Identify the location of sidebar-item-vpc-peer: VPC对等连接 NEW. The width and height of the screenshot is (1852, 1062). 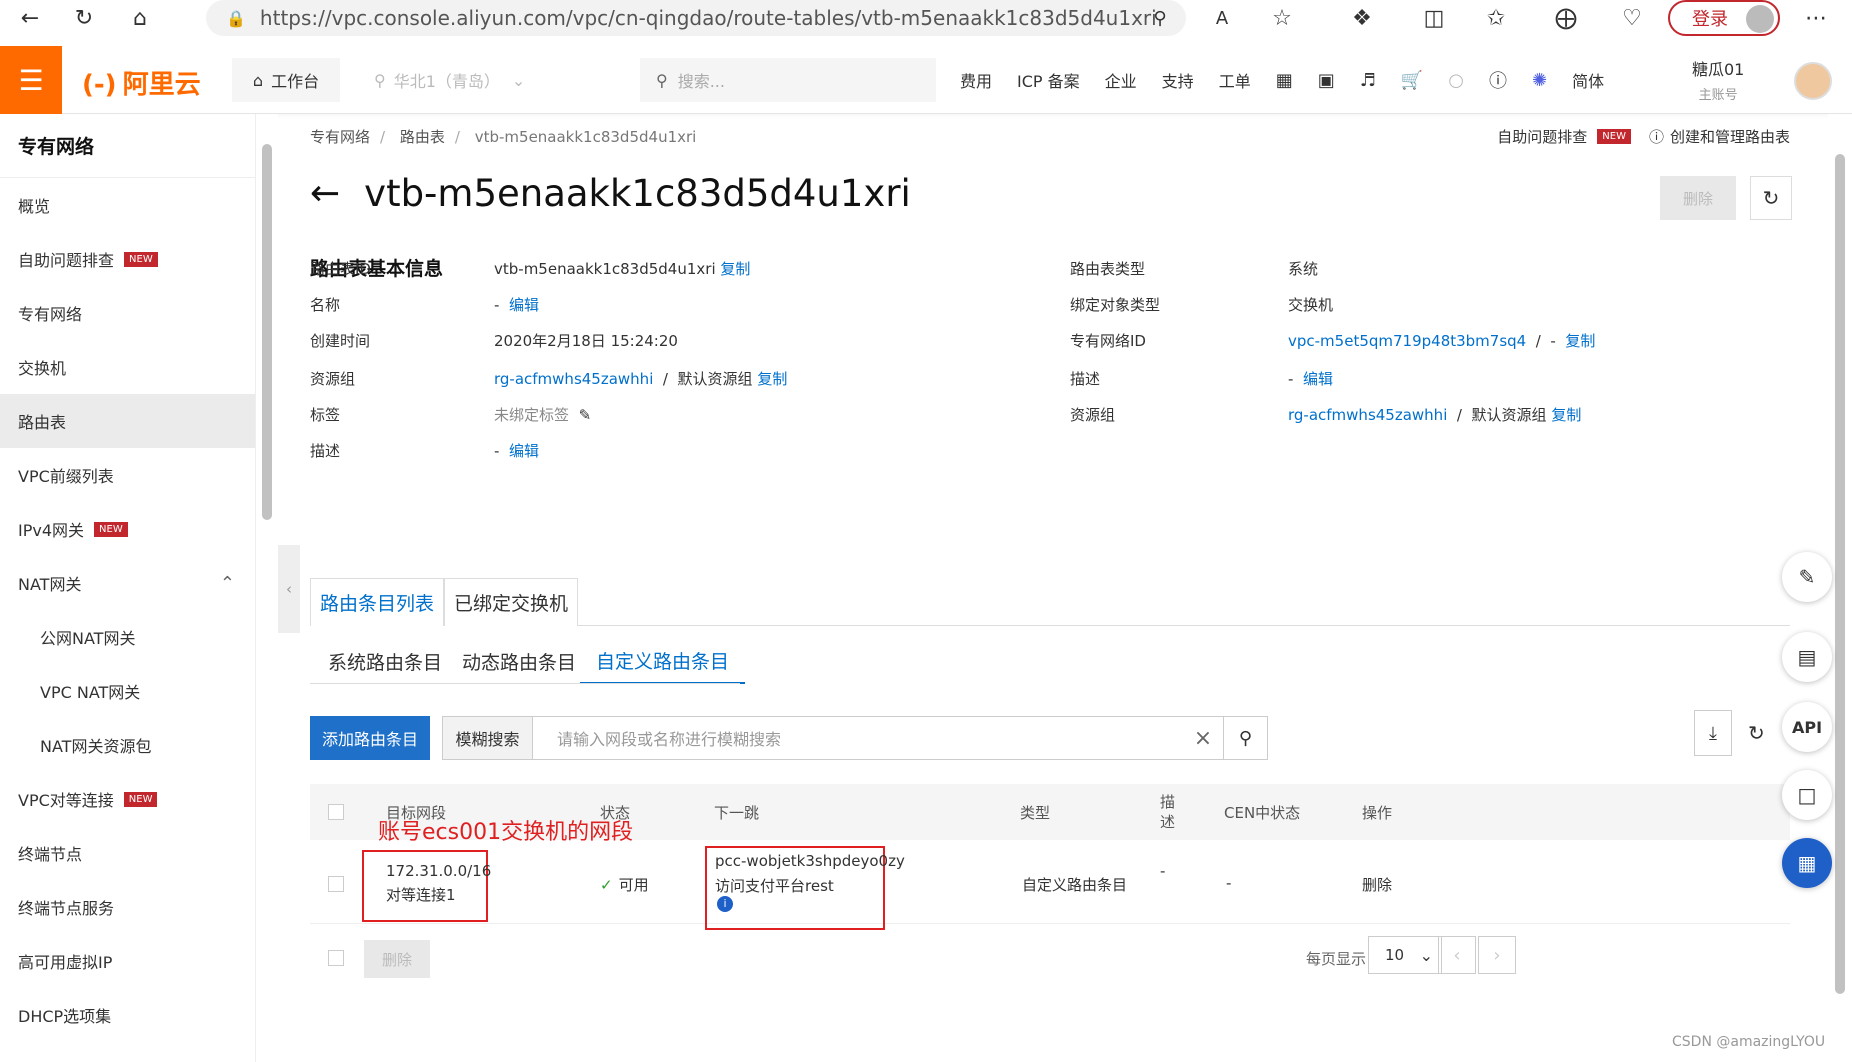
(127, 799).